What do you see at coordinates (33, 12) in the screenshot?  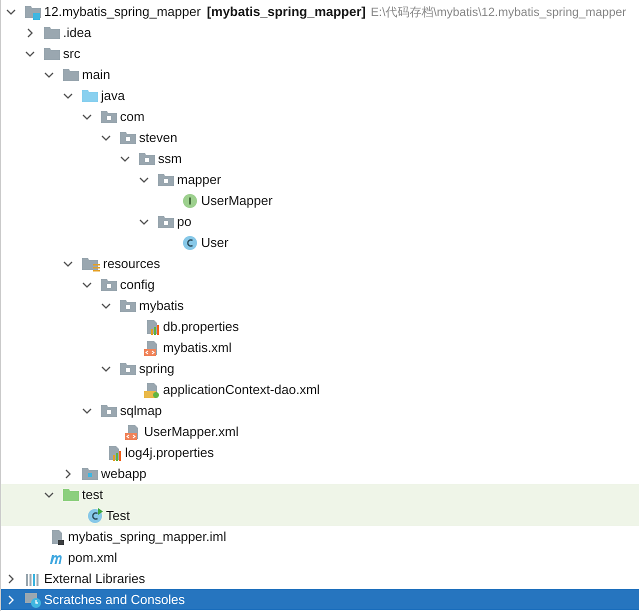 I see `module-folder-icon` at bounding box center [33, 12].